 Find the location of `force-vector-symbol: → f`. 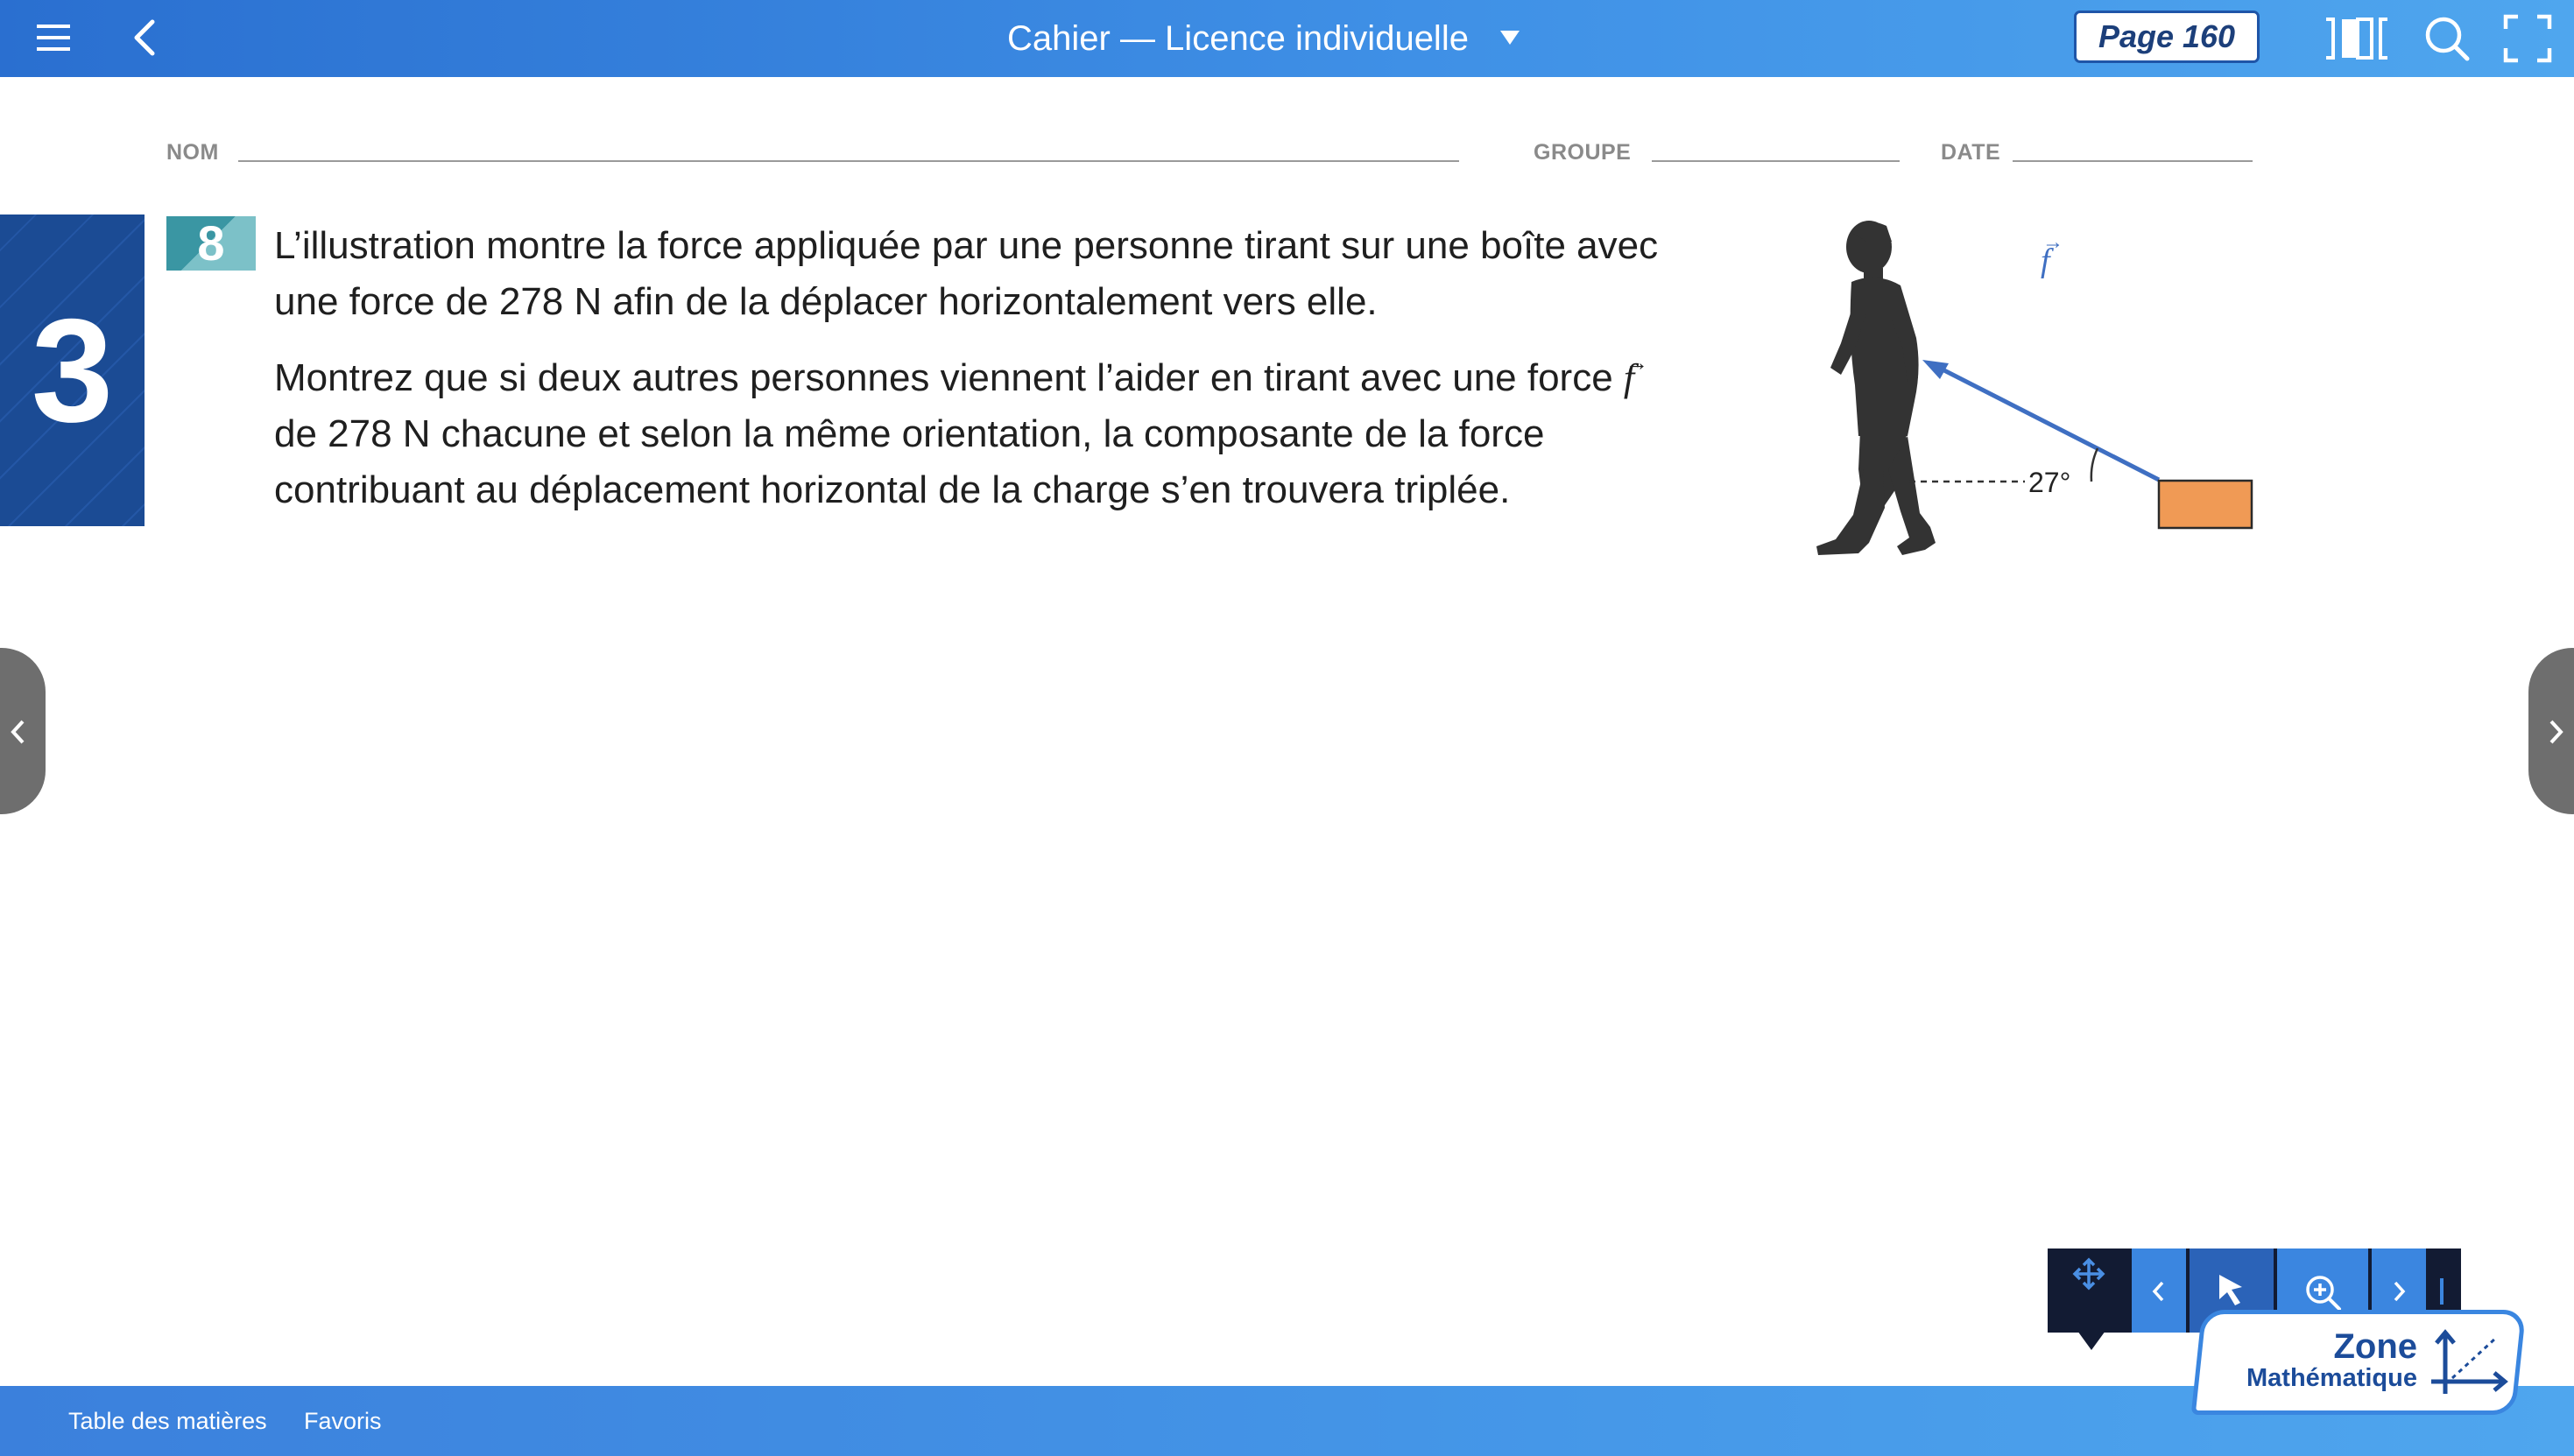

force-vector-symbol: → f is located at coordinates (1636, 374).